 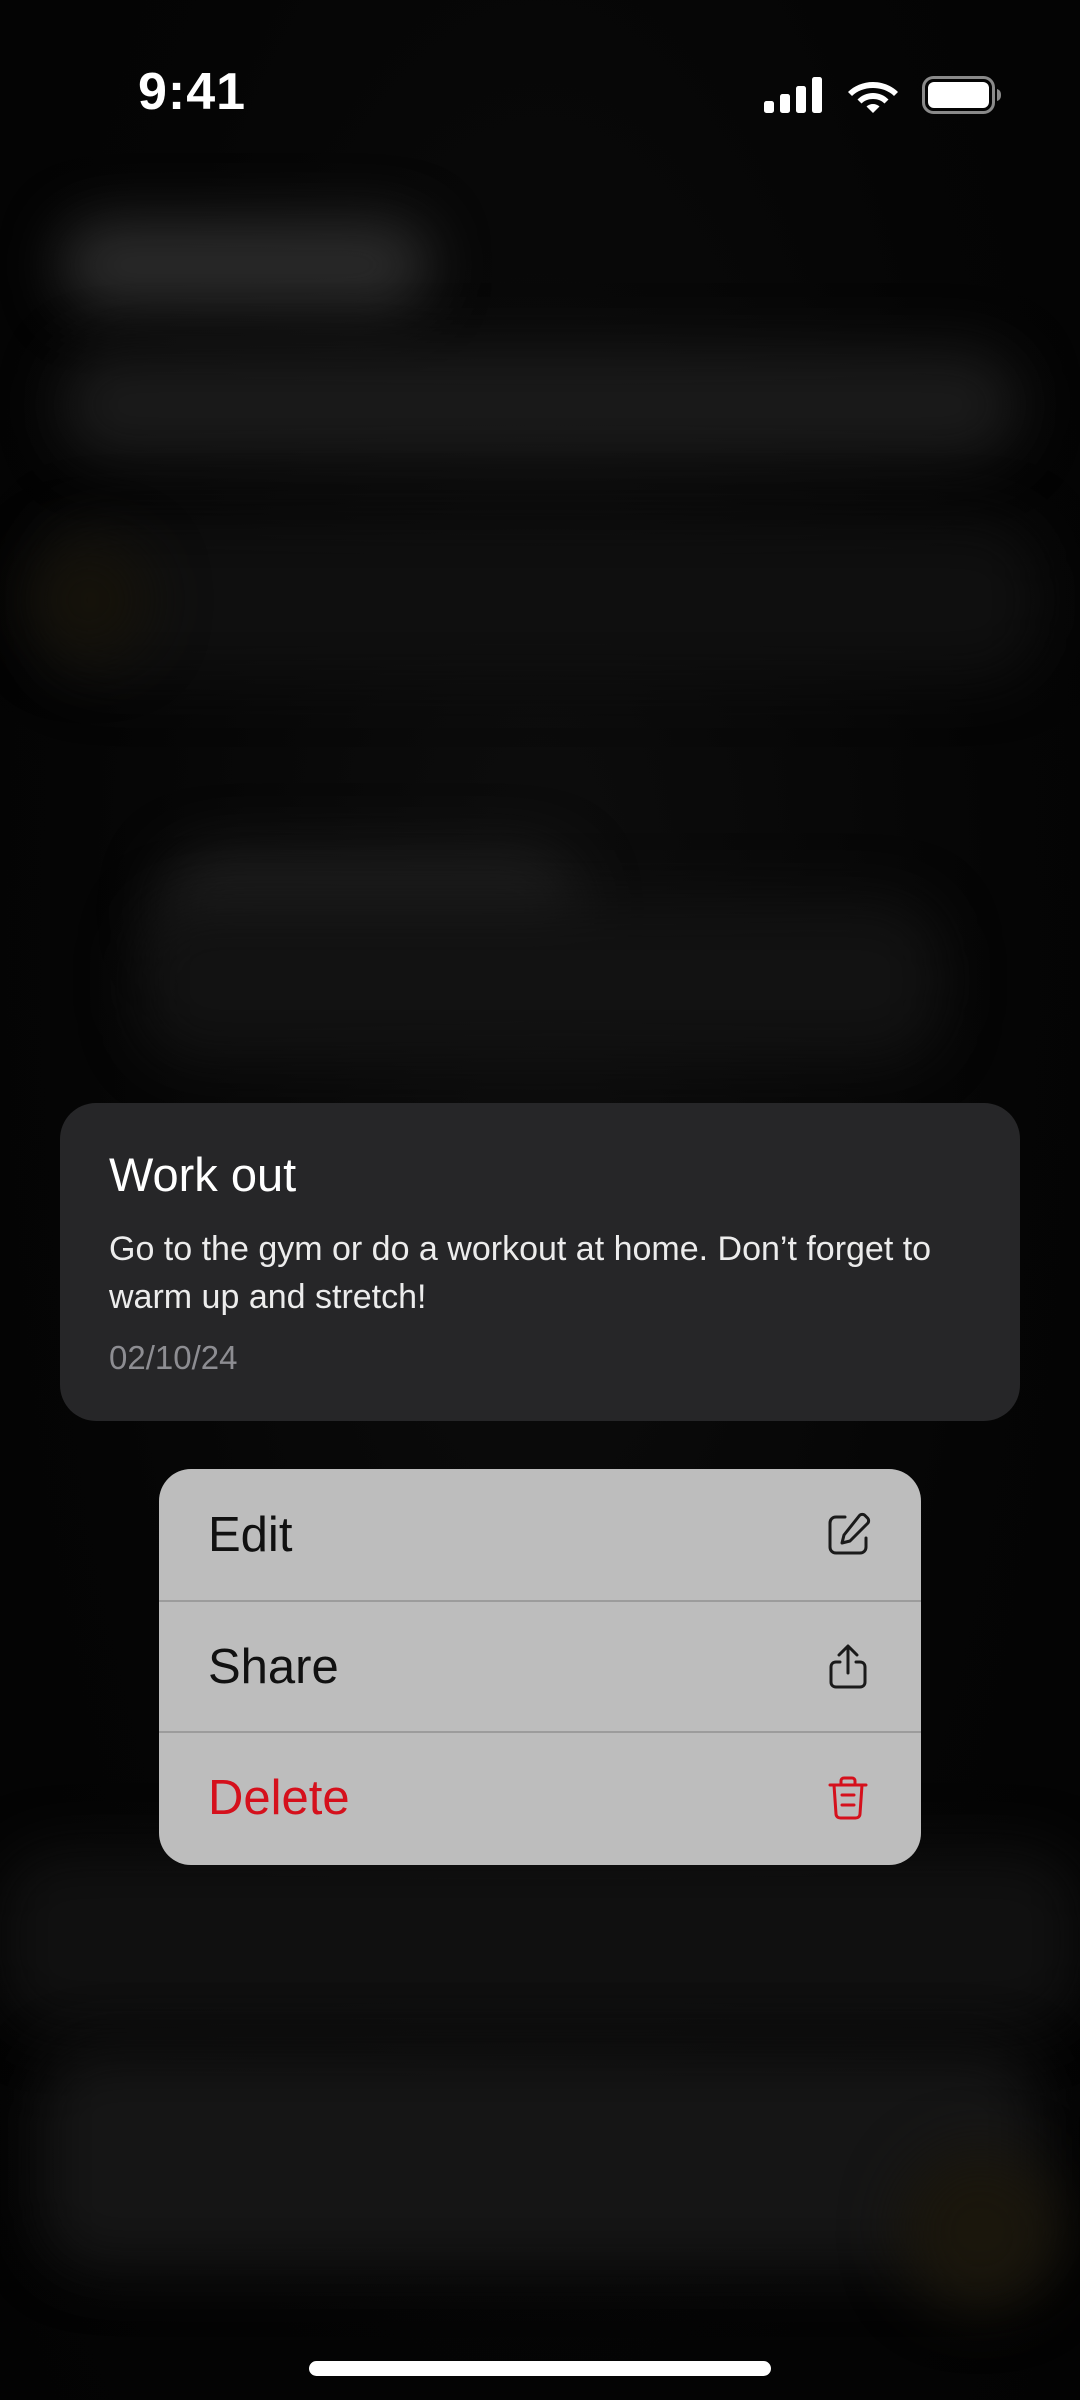 What do you see at coordinates (849, 1533) in the screenshot?
I see `edit-icon` at bounding box center [849, 1533].